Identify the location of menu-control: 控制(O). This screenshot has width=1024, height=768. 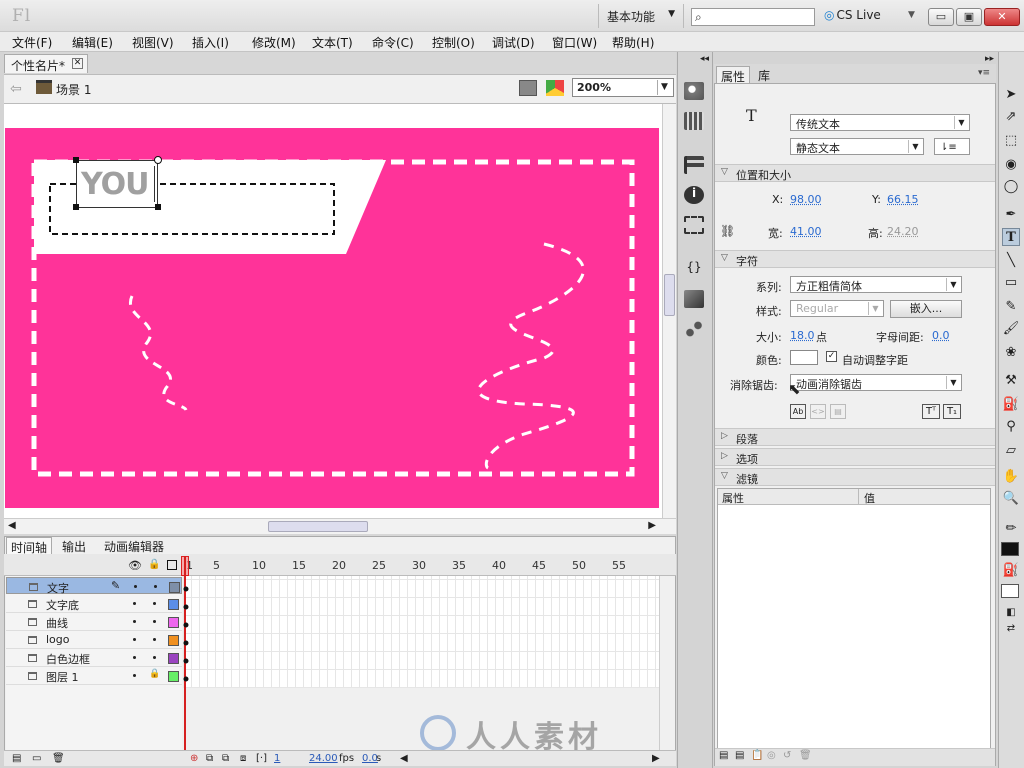
(453, 42).